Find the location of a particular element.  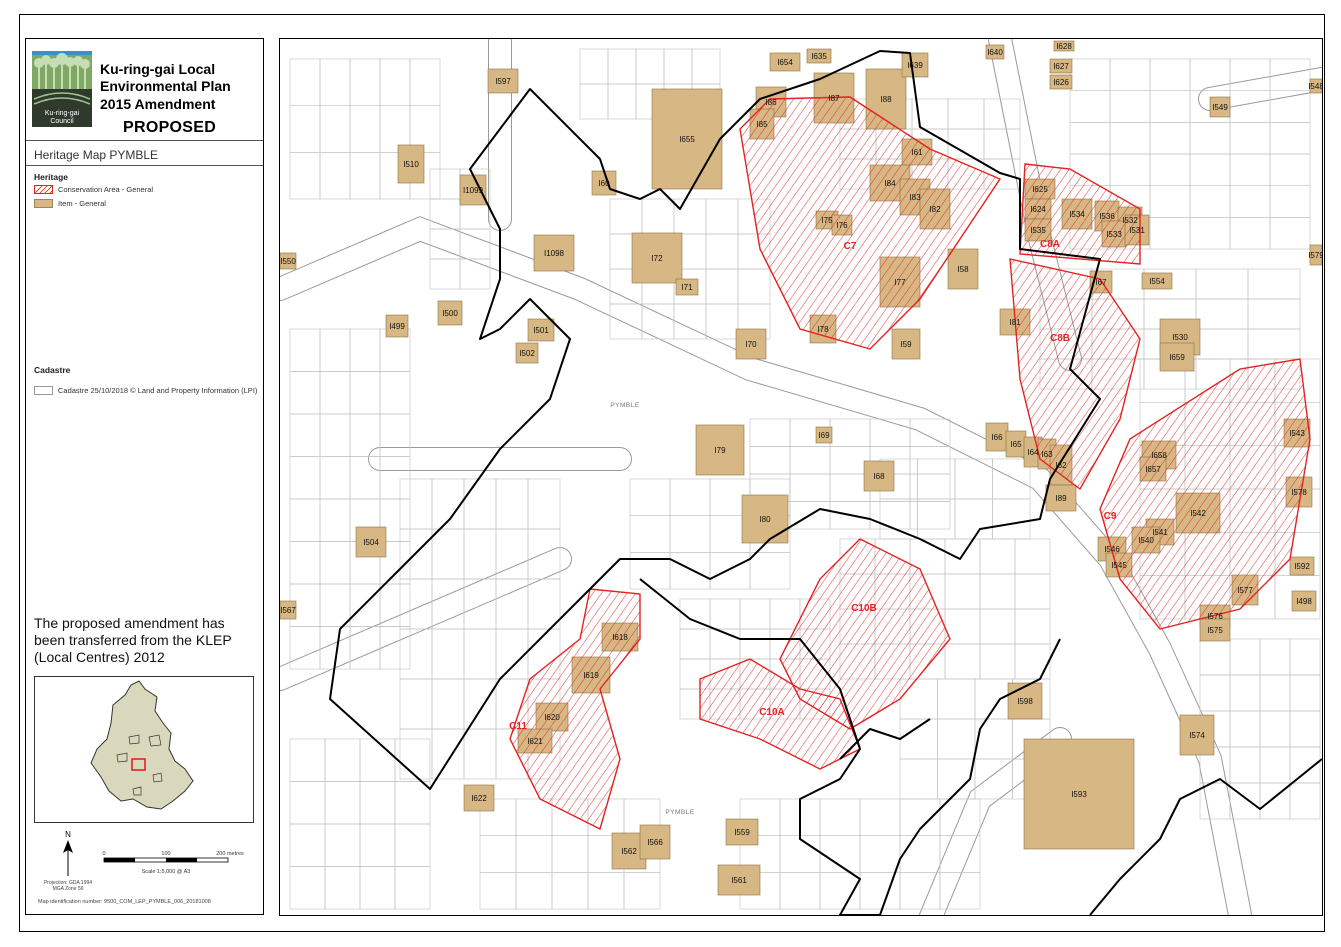

heritage-item-label: I545 is located at coordinates (1119, 565).